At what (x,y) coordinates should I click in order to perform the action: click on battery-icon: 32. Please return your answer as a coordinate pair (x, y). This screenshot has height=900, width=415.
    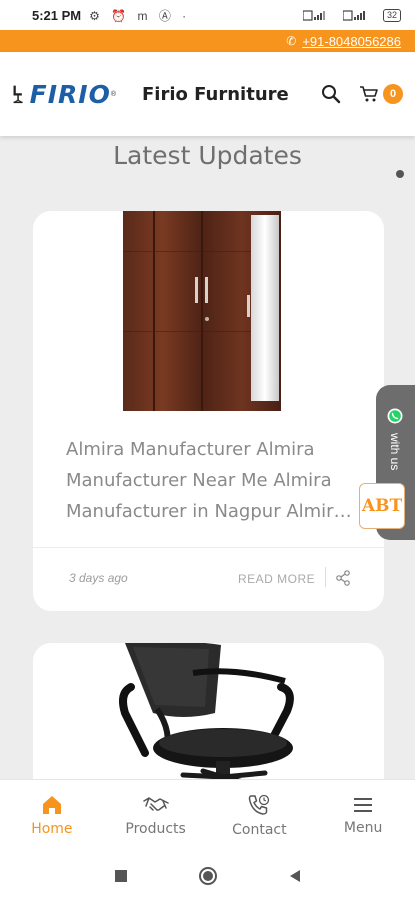
    Looking at the image, I should click on (391, 15).